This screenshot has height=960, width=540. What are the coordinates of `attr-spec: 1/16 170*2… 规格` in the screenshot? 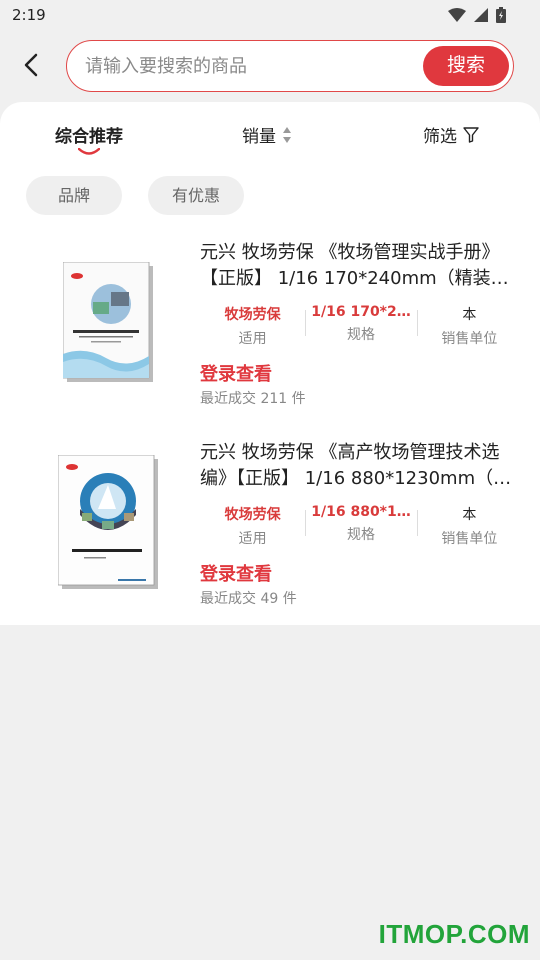 It's located at (361, 325).